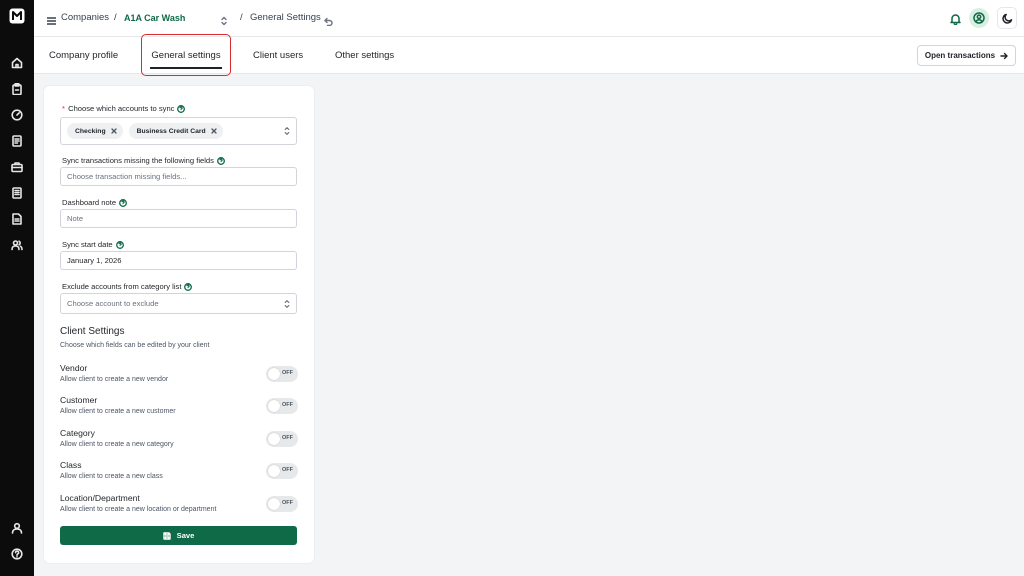  Describe the element at coordinates (100, 498) in the screenshot. I see `toggle-title: Location/Department` at that location.